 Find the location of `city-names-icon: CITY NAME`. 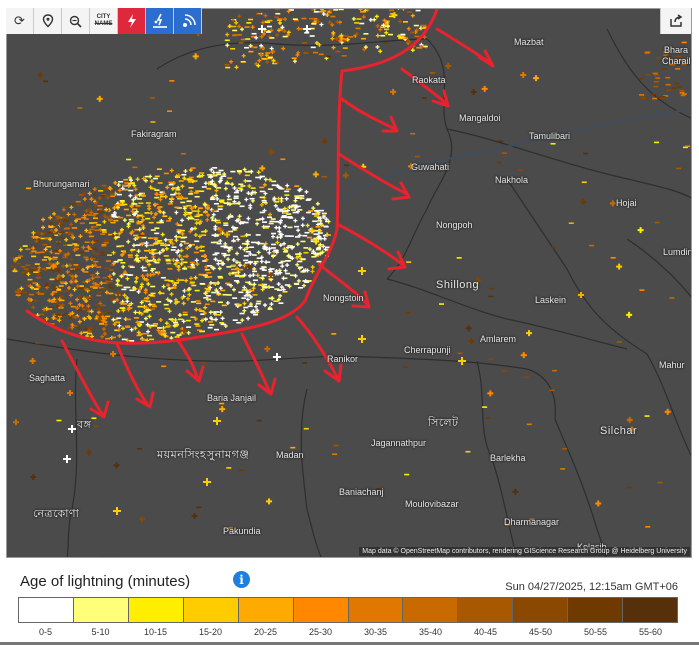

city-names-icon: CITY NAME is located at coordinates (103, 20).